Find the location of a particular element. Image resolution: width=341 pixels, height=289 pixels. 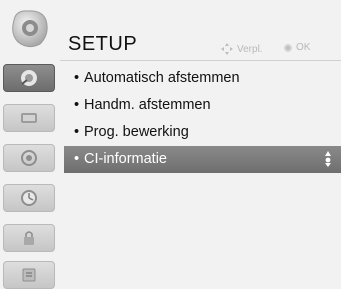

option-icon is located at coordinates (29, 275).